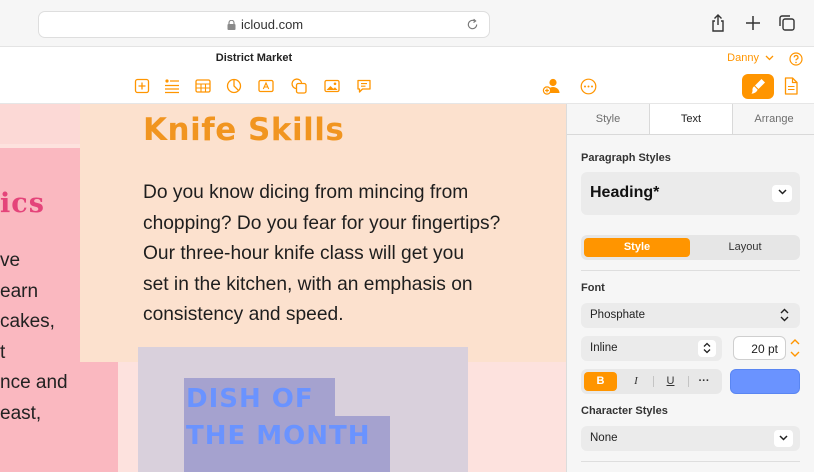  Describe the element at coordinates (142, 86) in the screenshot. I see `add-page-icon` at that location.